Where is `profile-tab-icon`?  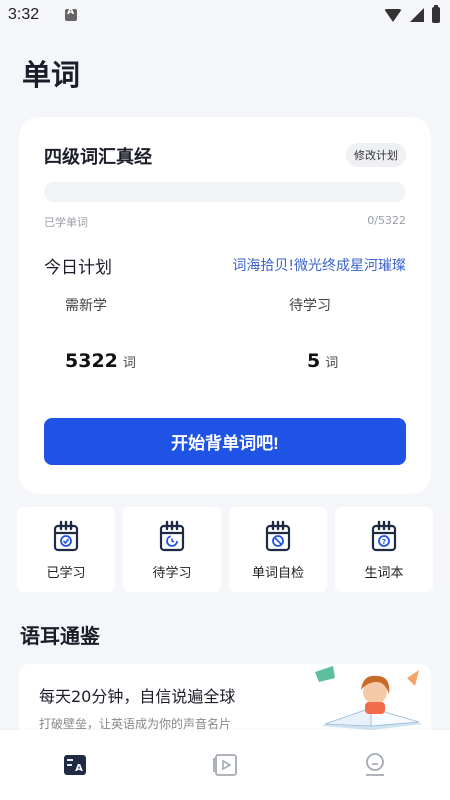
profile-tab-icon is located at coordinates (375, 764).